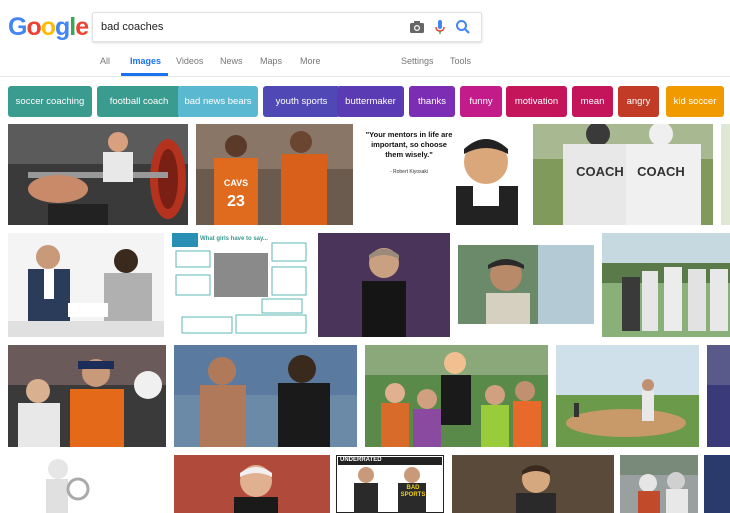 This screenshot has width=730, height=513. What do you see at coordinates (144, 74) in the screenshot?
I see `active-tab-underline` at bounding box center [144, 74].